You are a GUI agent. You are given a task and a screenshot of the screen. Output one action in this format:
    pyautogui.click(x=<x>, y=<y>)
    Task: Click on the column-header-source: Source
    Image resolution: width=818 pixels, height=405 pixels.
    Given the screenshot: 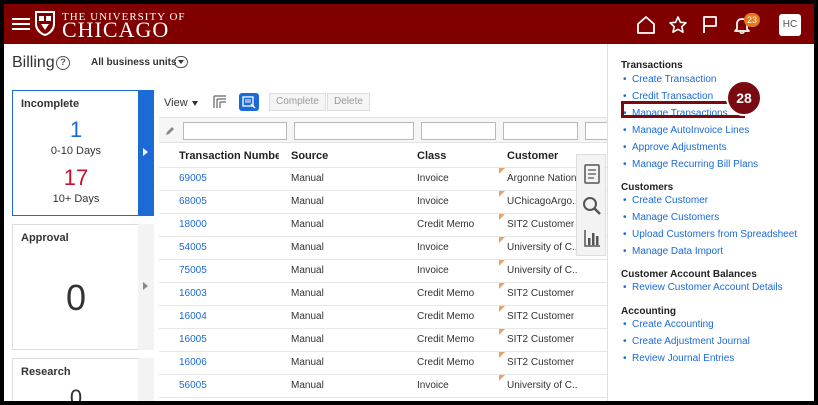 What is the action you would take?
    pyautogui.click(x=346, y=156)
    